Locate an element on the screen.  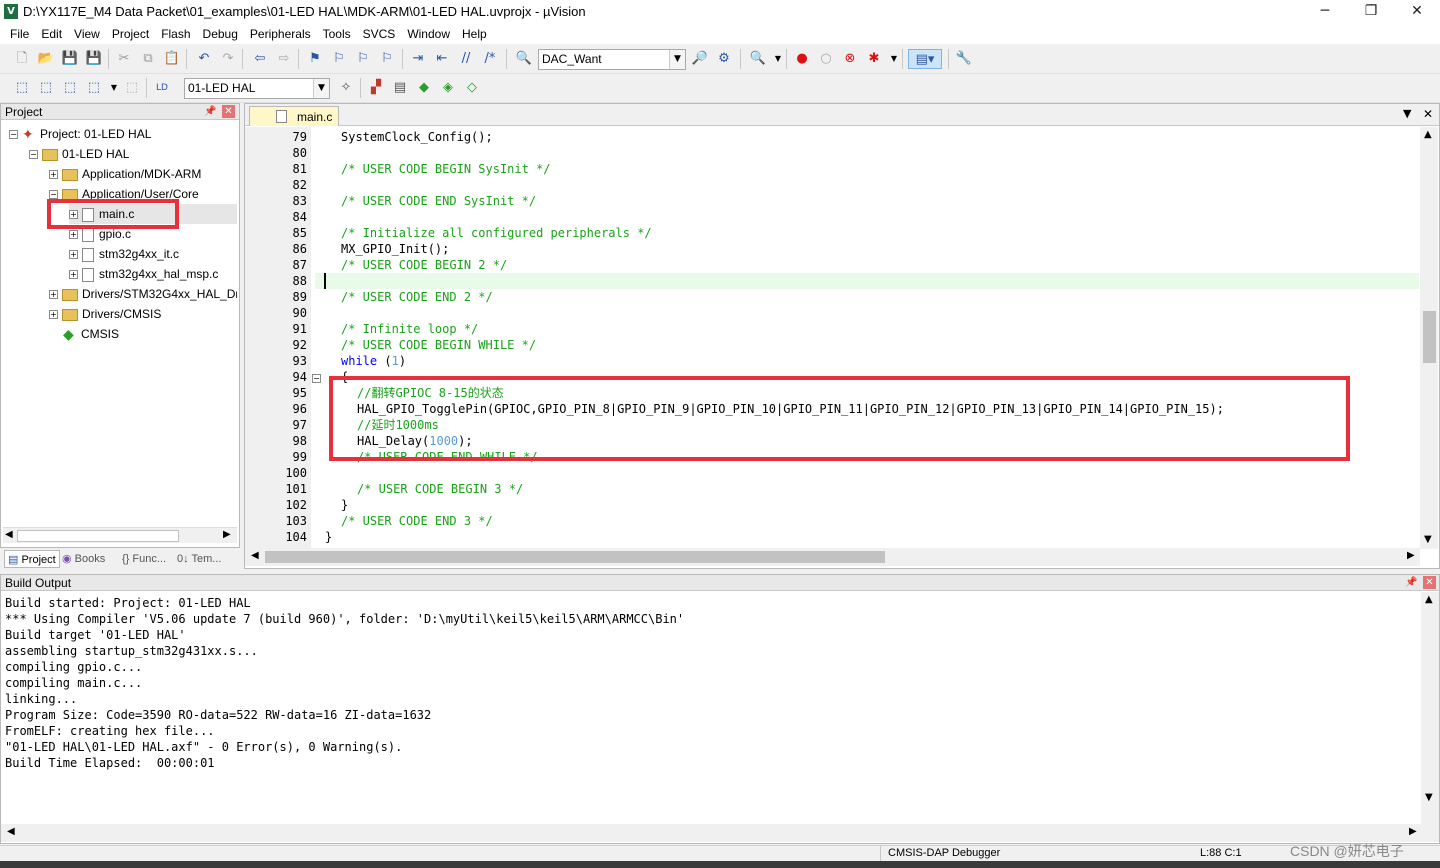
bookmark-icon: ⚑ is located at coordinates (315, 59).